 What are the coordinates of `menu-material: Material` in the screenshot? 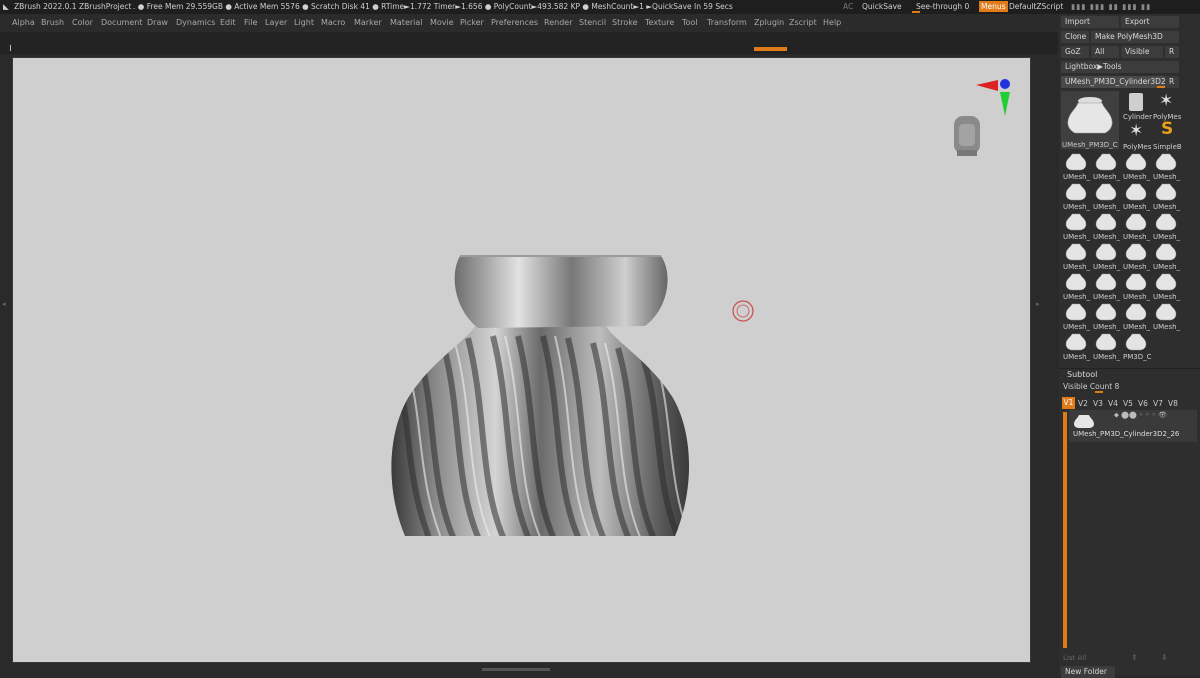 It's located at (406, 22).